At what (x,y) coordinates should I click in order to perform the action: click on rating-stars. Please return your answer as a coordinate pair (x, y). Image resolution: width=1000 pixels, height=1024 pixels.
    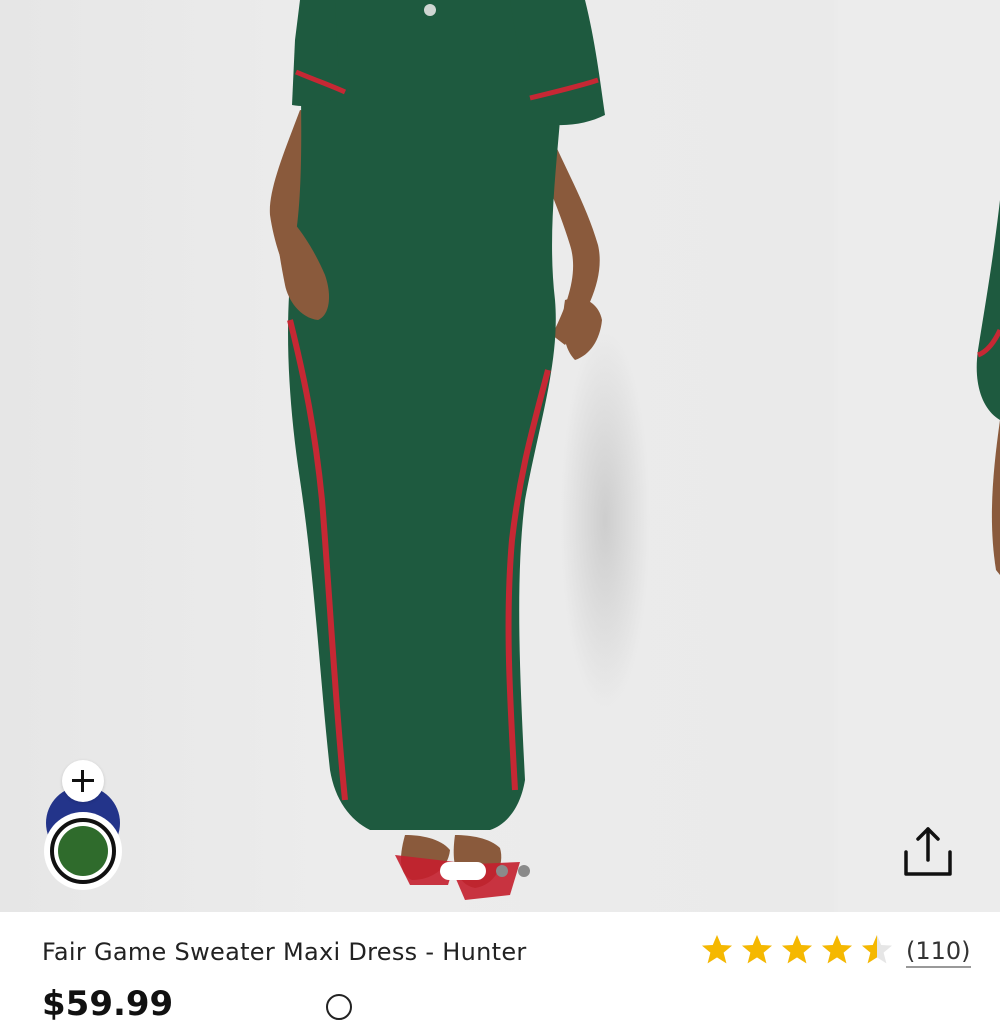
    Looking at the image, I should click on (797, 950).